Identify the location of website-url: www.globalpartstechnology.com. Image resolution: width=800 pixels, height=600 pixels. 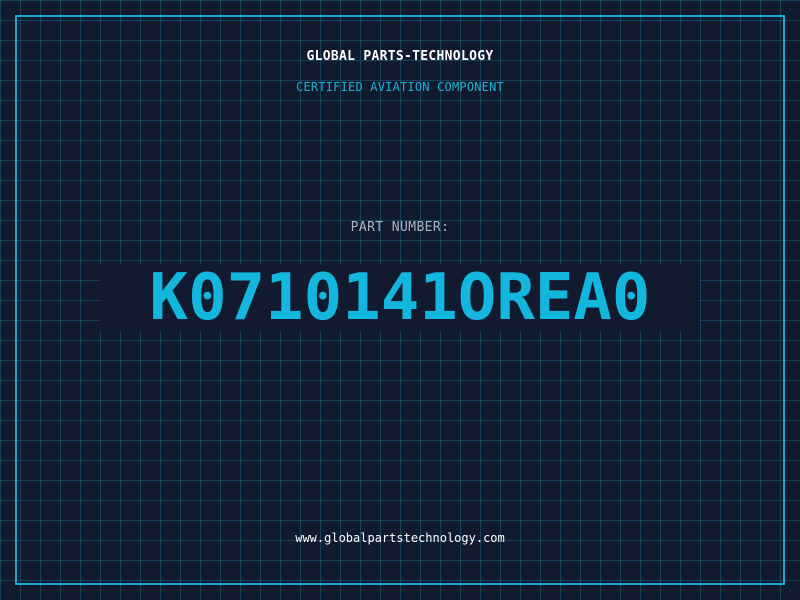
(400, 538).